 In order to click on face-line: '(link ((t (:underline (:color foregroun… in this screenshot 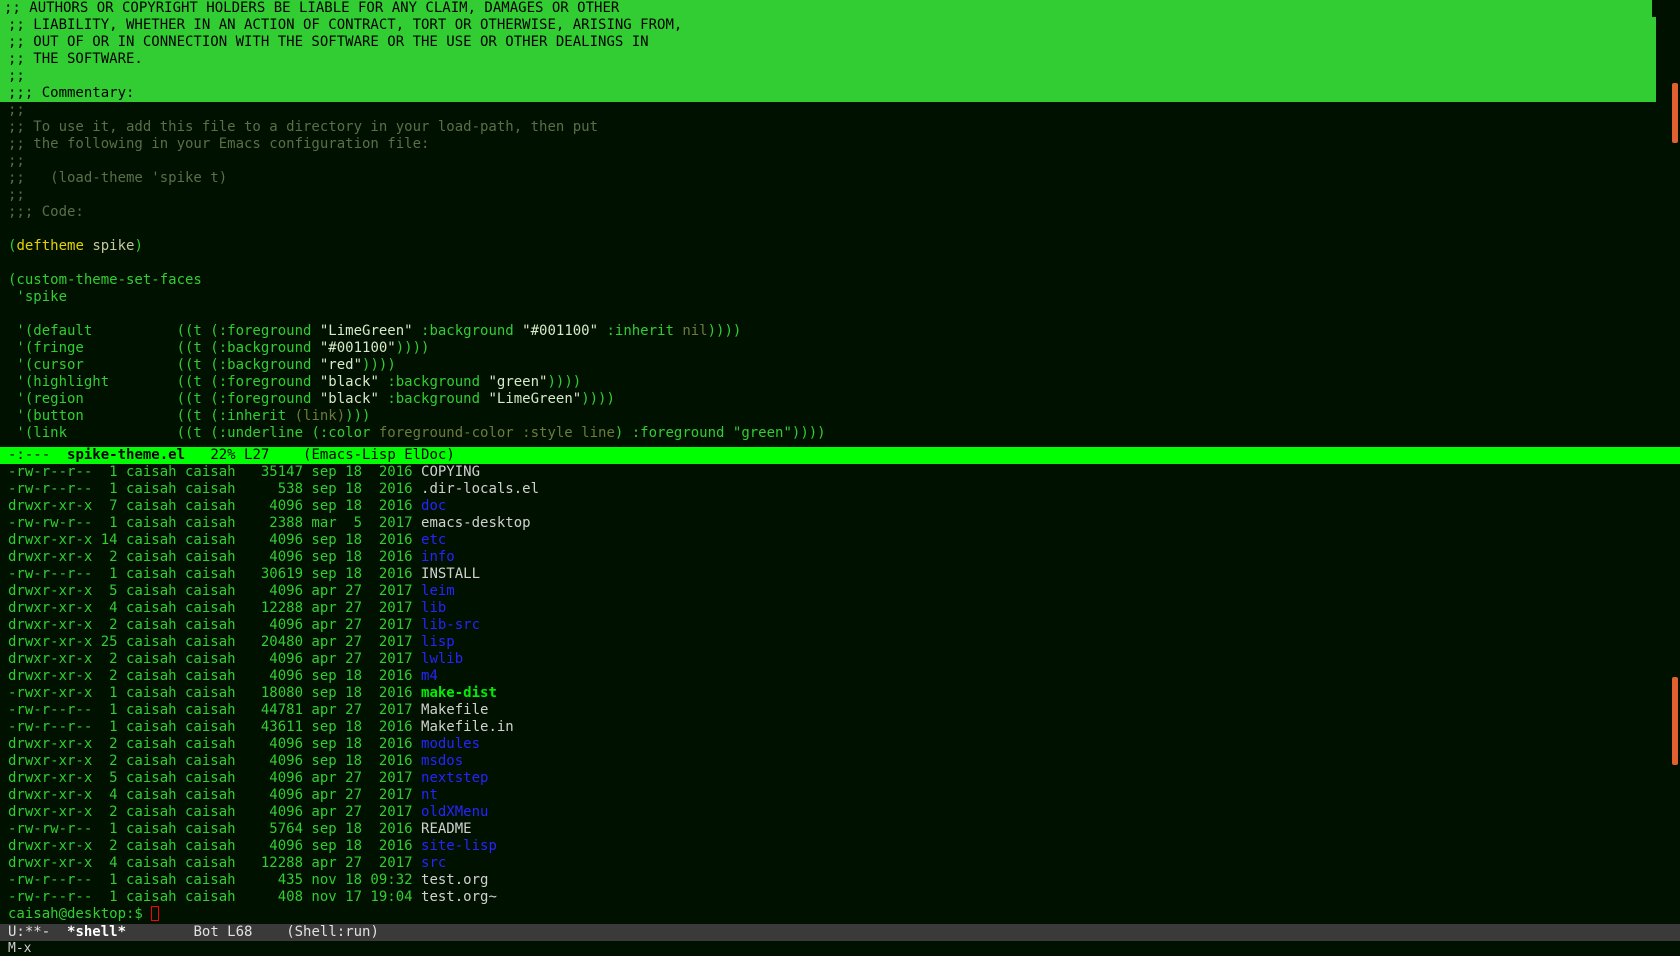, I will do `click(840, 433)`.